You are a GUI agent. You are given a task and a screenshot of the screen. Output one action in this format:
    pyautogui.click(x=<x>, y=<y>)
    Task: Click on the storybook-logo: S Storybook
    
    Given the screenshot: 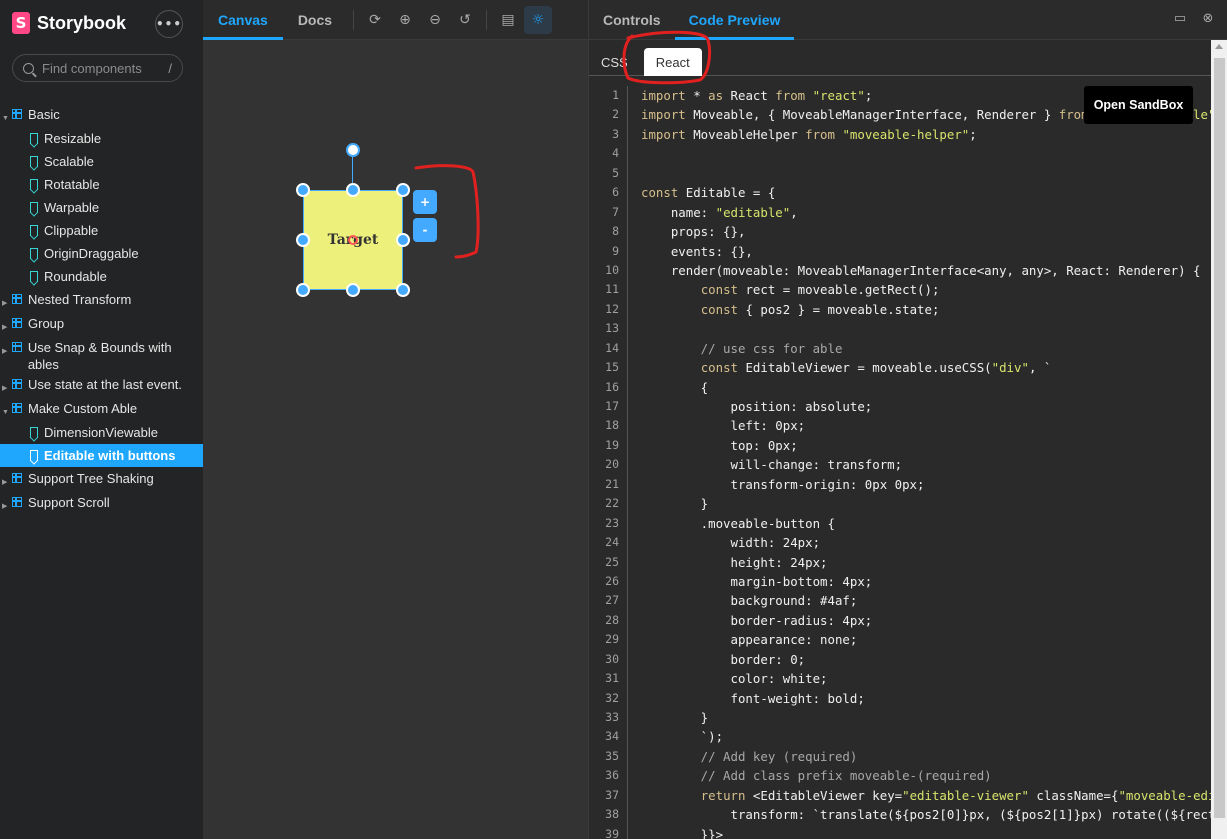 What is the action you would take?
    pyautogui.click(x=69, y=23)
    